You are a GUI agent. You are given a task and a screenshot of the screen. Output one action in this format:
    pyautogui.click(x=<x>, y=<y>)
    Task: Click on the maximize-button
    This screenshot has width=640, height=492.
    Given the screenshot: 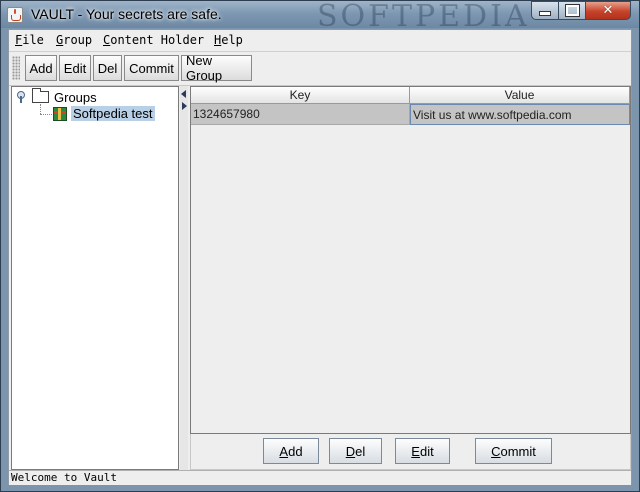 What is the action you would take?
    pyautogui.click(x=572, y=10)
    